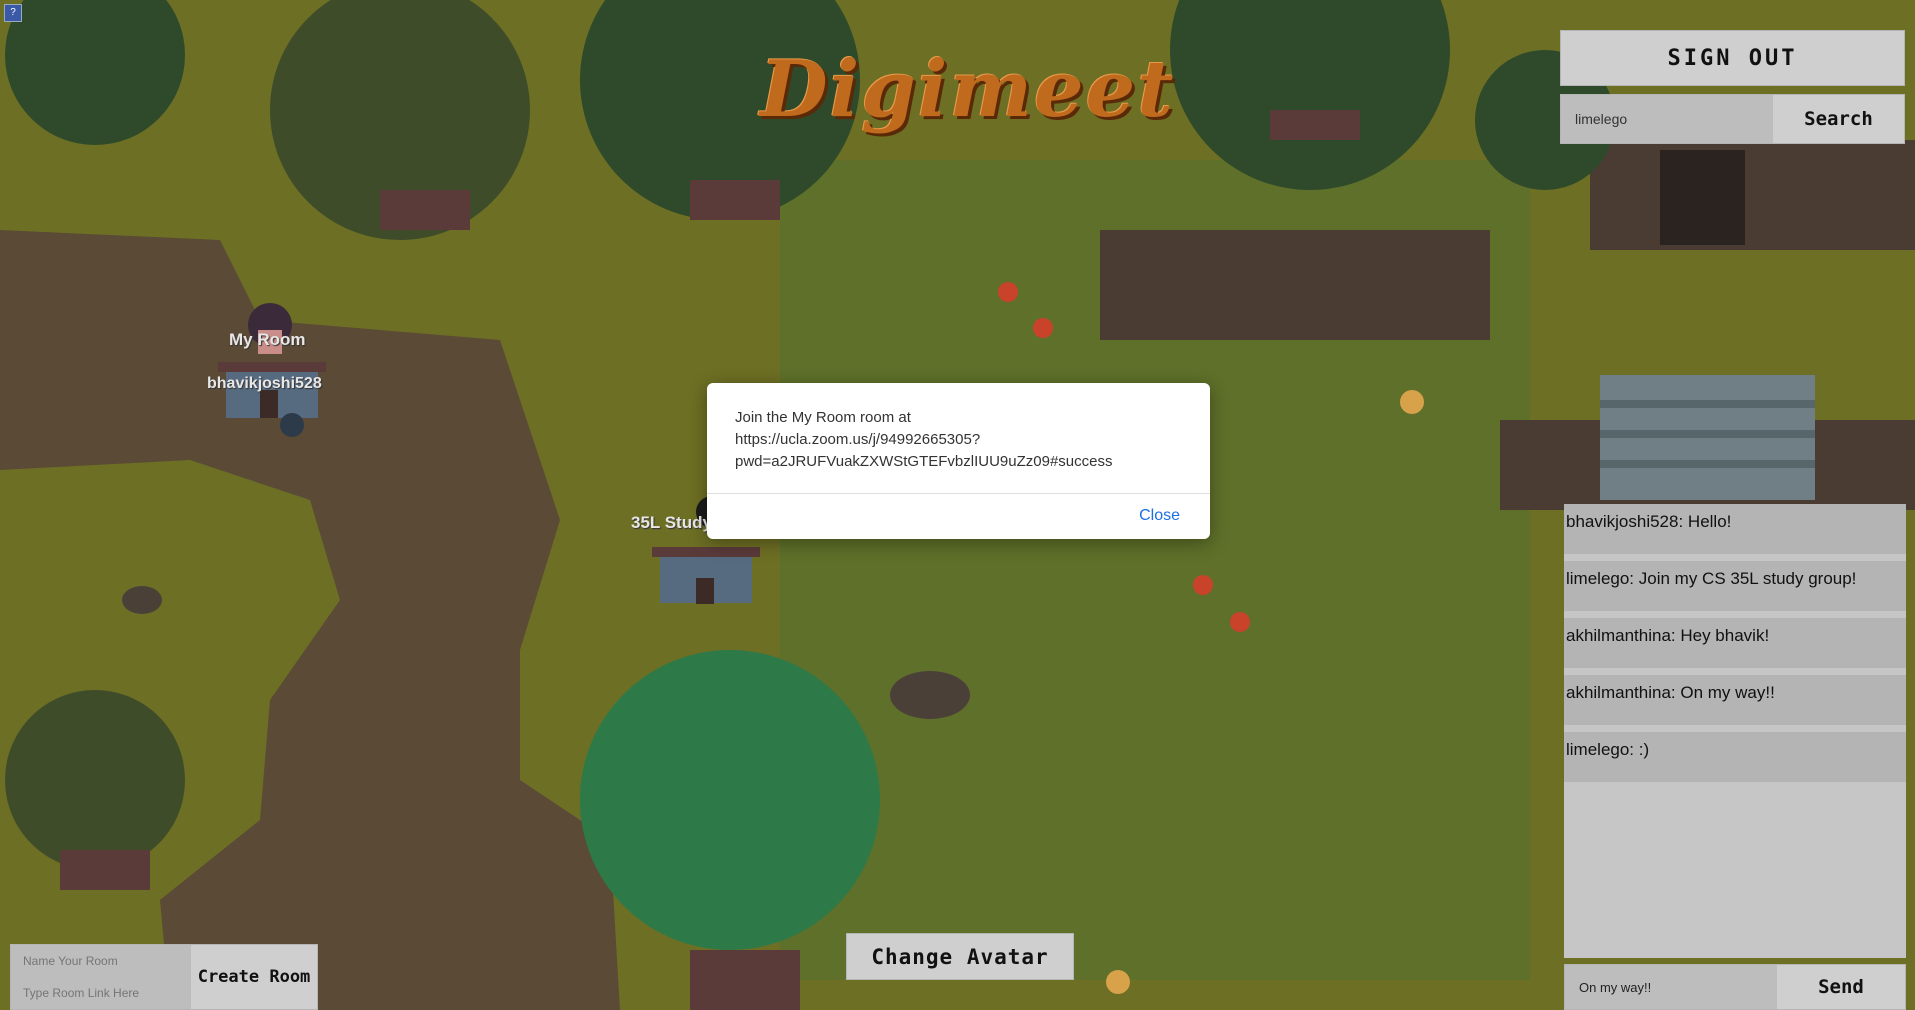 This screenshot has width=1915, height=1010. I want to click on create-room-form: Create Room, so click(164, 977).